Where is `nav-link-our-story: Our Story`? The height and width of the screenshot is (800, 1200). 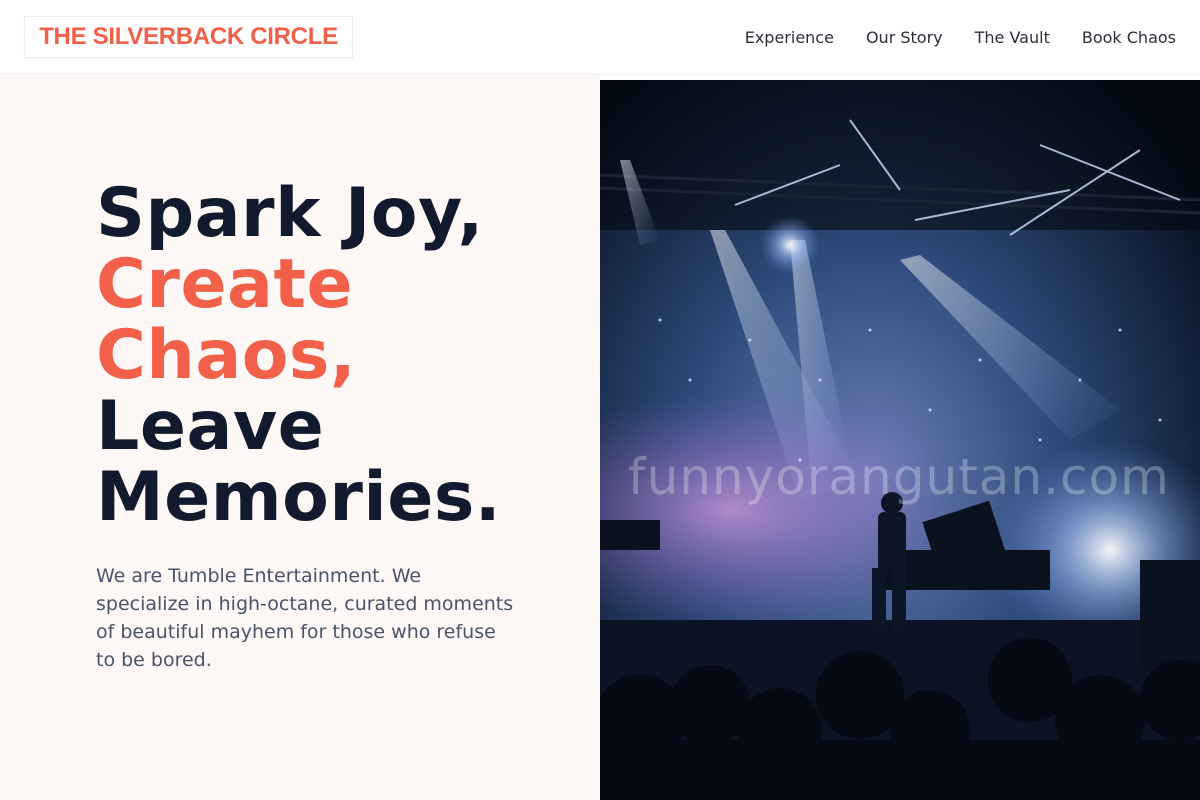
nav-link-our-story: Our Story is located at coordinates (904, 37).